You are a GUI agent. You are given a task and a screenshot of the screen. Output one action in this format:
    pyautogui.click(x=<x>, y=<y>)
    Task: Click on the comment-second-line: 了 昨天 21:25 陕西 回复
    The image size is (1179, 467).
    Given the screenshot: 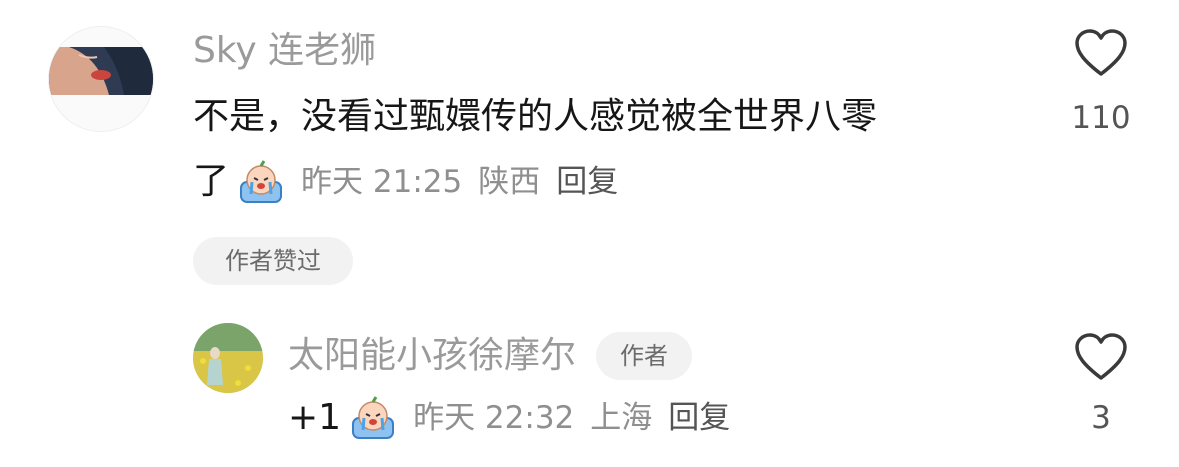 What is the action you would take?
    pyautogui.click(x=405, y=182)
    